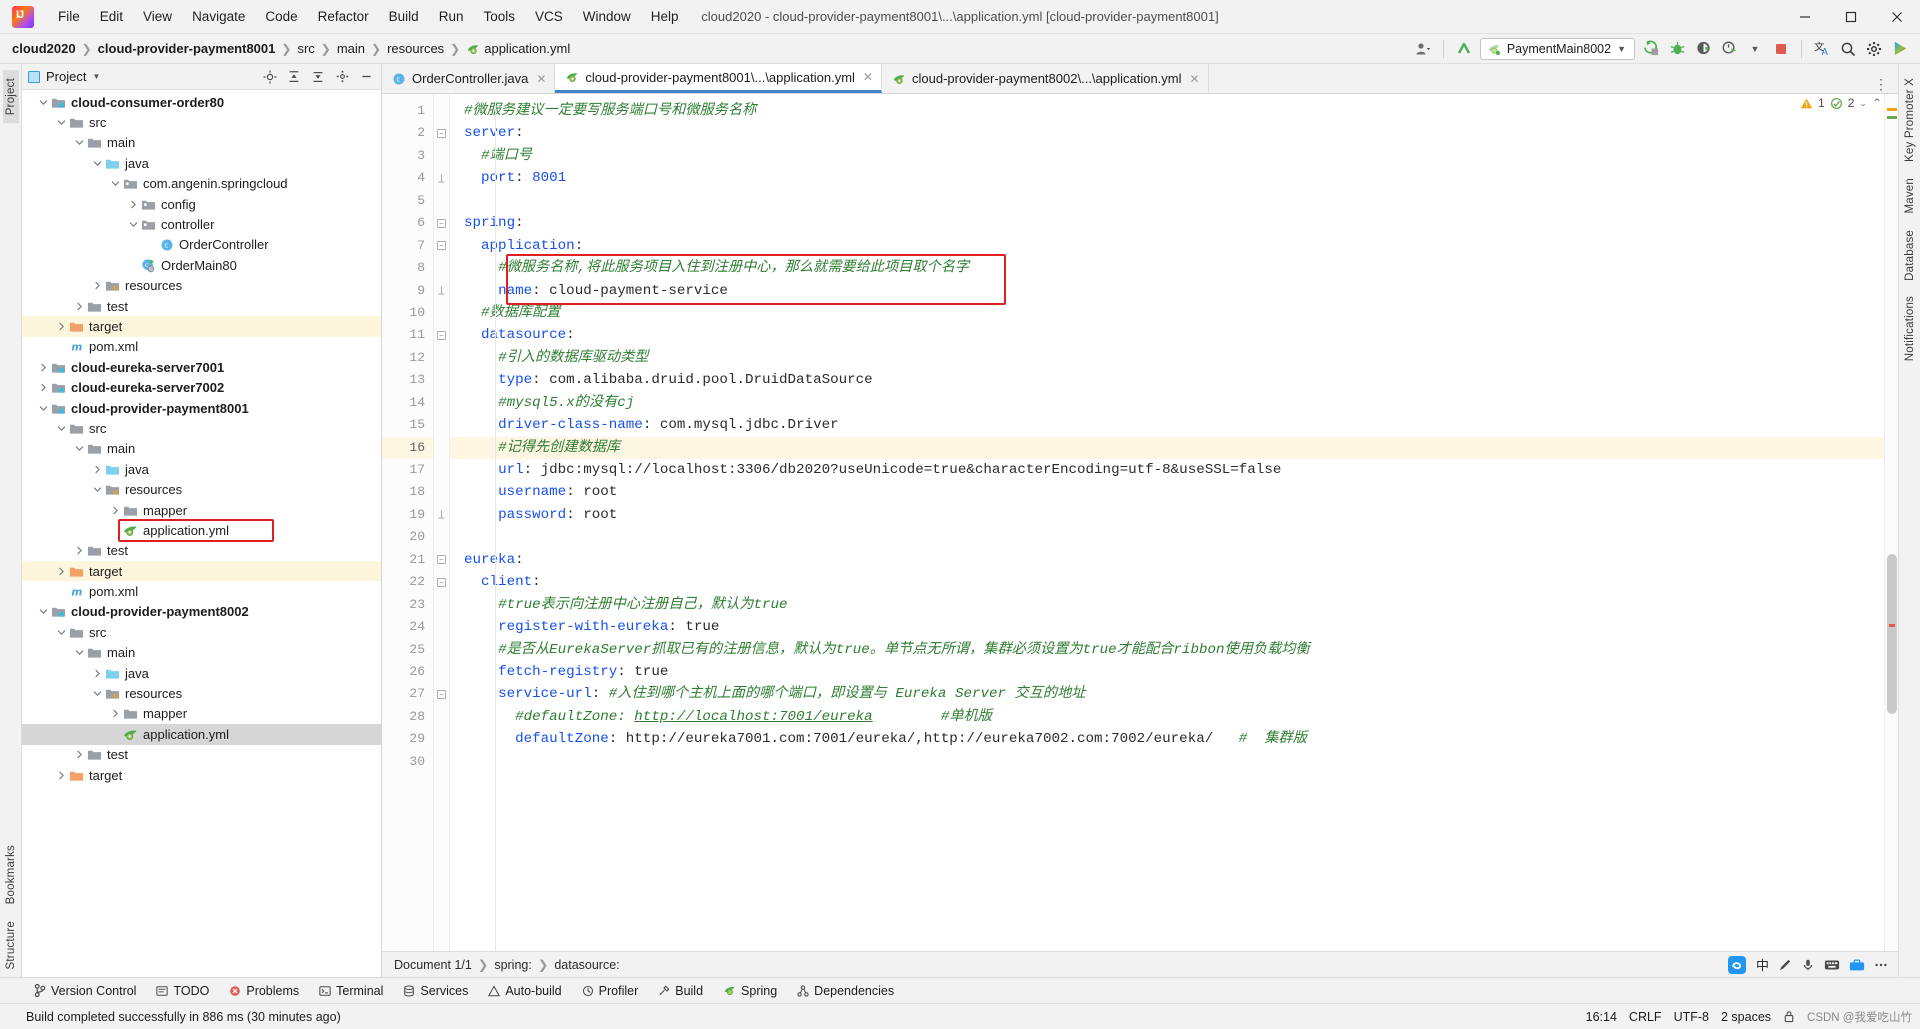 This screenshot has height=1029, width=1920. Describe the element at coordinates (1167, 492) in the screenshot. I see `code-line: username: root` at that location.